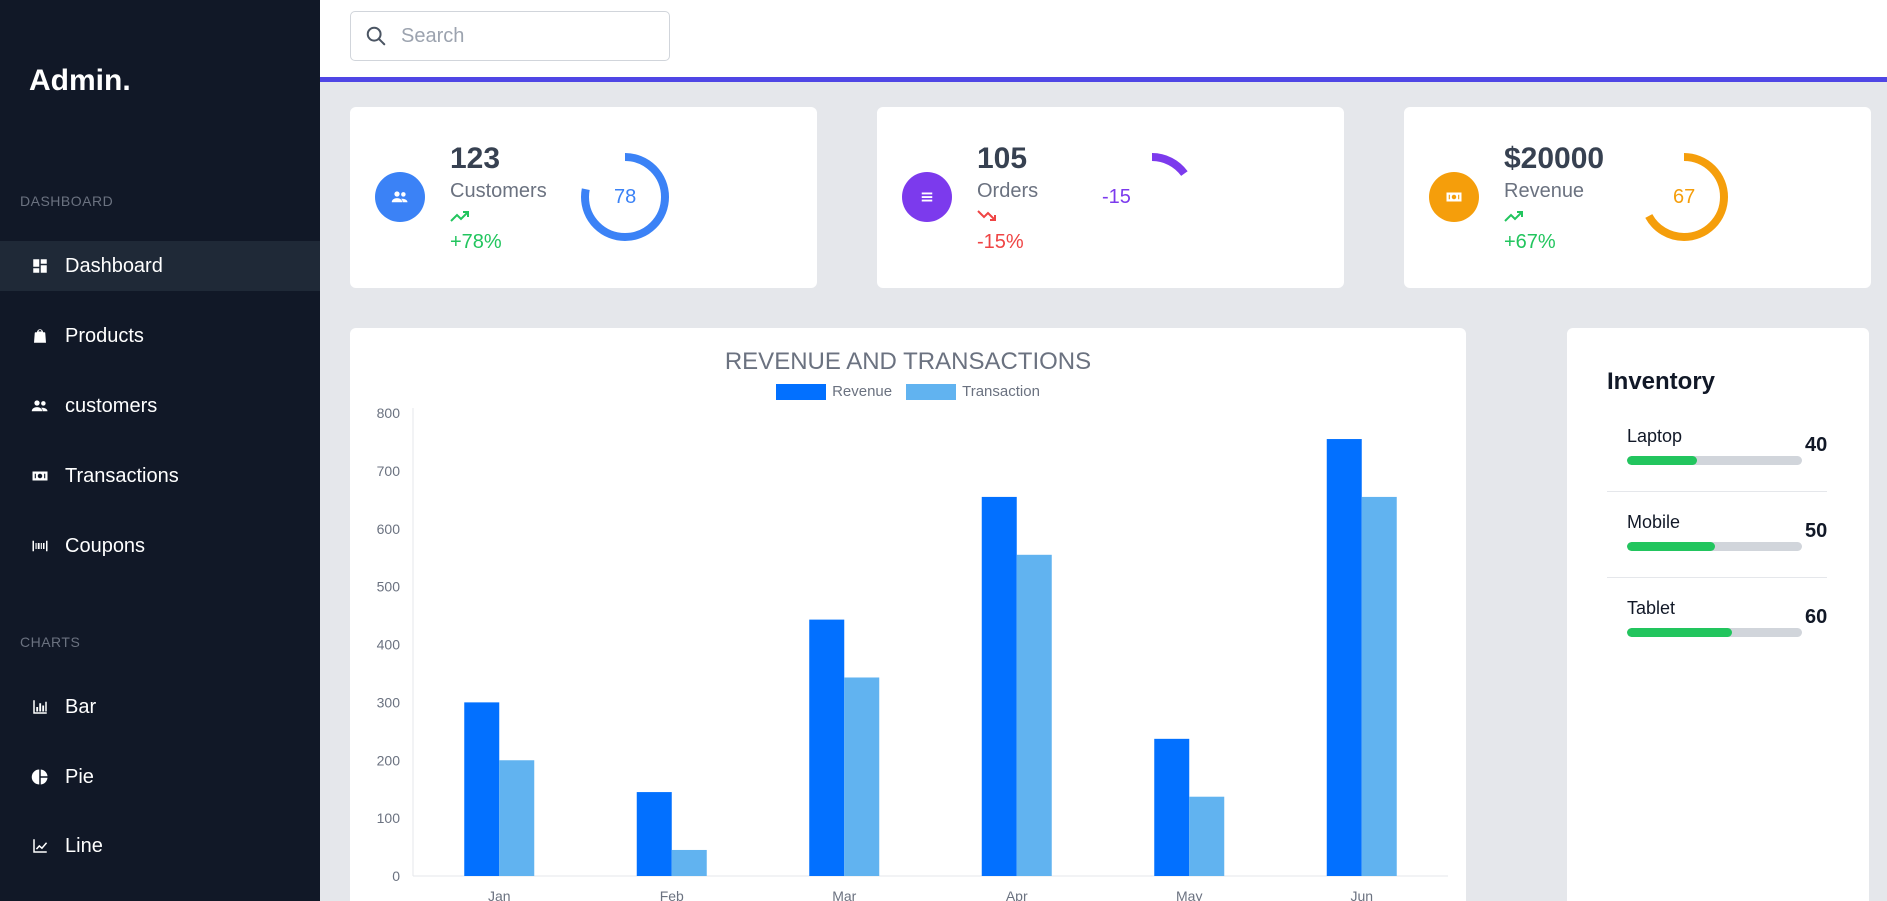  Describe the element at coordinates (160, 336) in the screenshot. I see `sidebar-item-products: Products` at that location.